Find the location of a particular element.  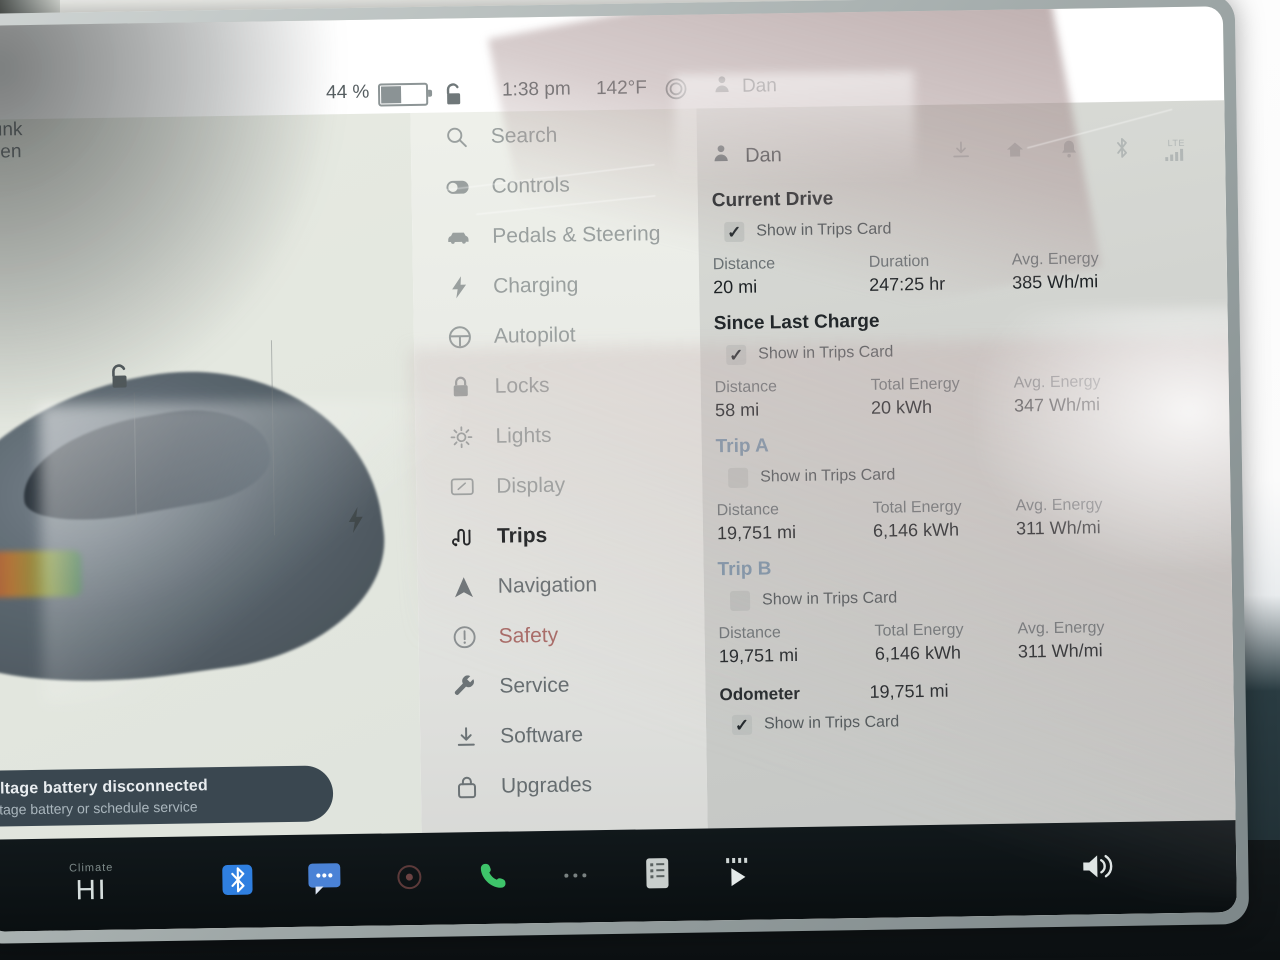

menu-item-service: Service is located at coordinates (562, 685).